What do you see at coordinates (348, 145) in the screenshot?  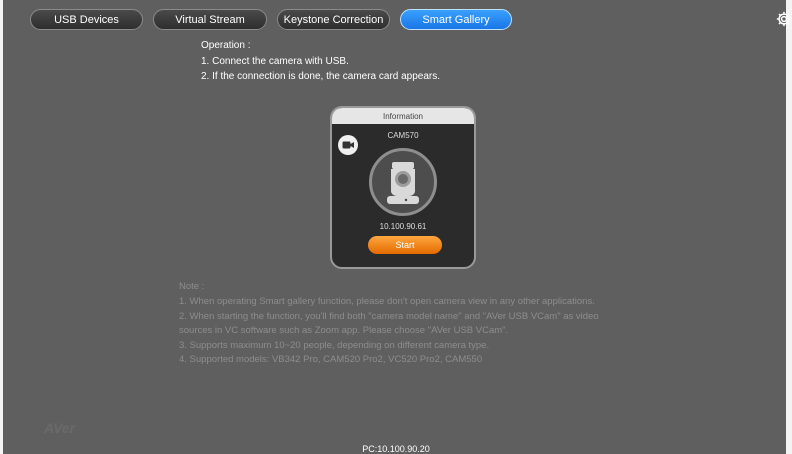 I see `video-camera-icon` at bounding box center [348, 145].